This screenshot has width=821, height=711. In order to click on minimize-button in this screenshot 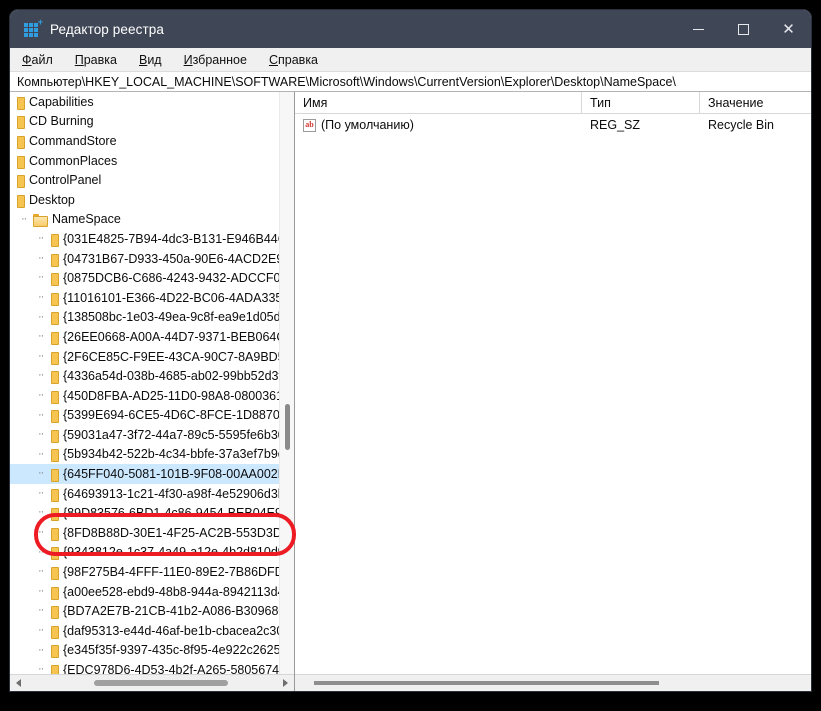, I will do `click(698, 29)`.